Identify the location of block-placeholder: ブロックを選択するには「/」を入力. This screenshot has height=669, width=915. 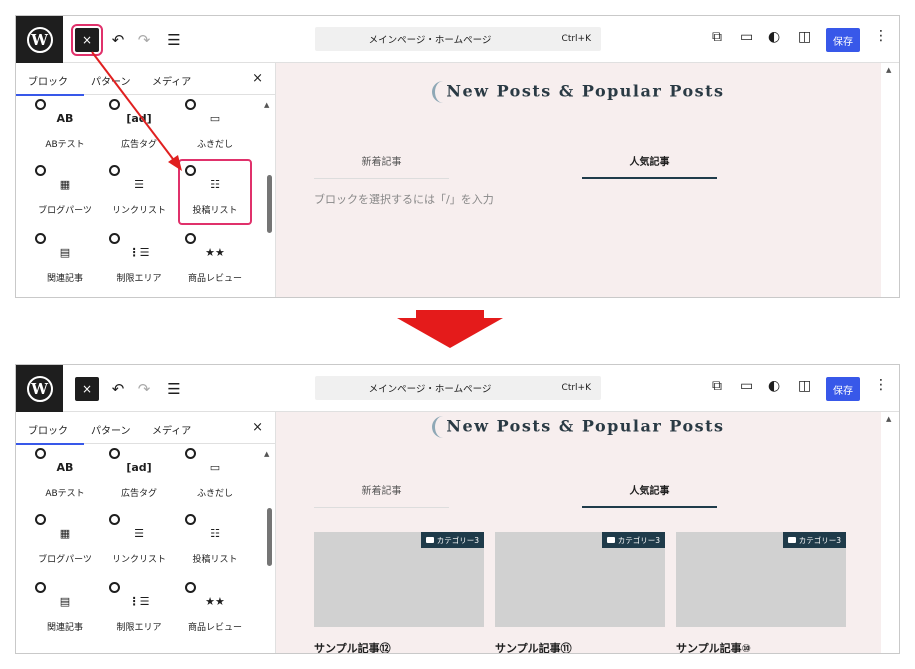
(404, 199).